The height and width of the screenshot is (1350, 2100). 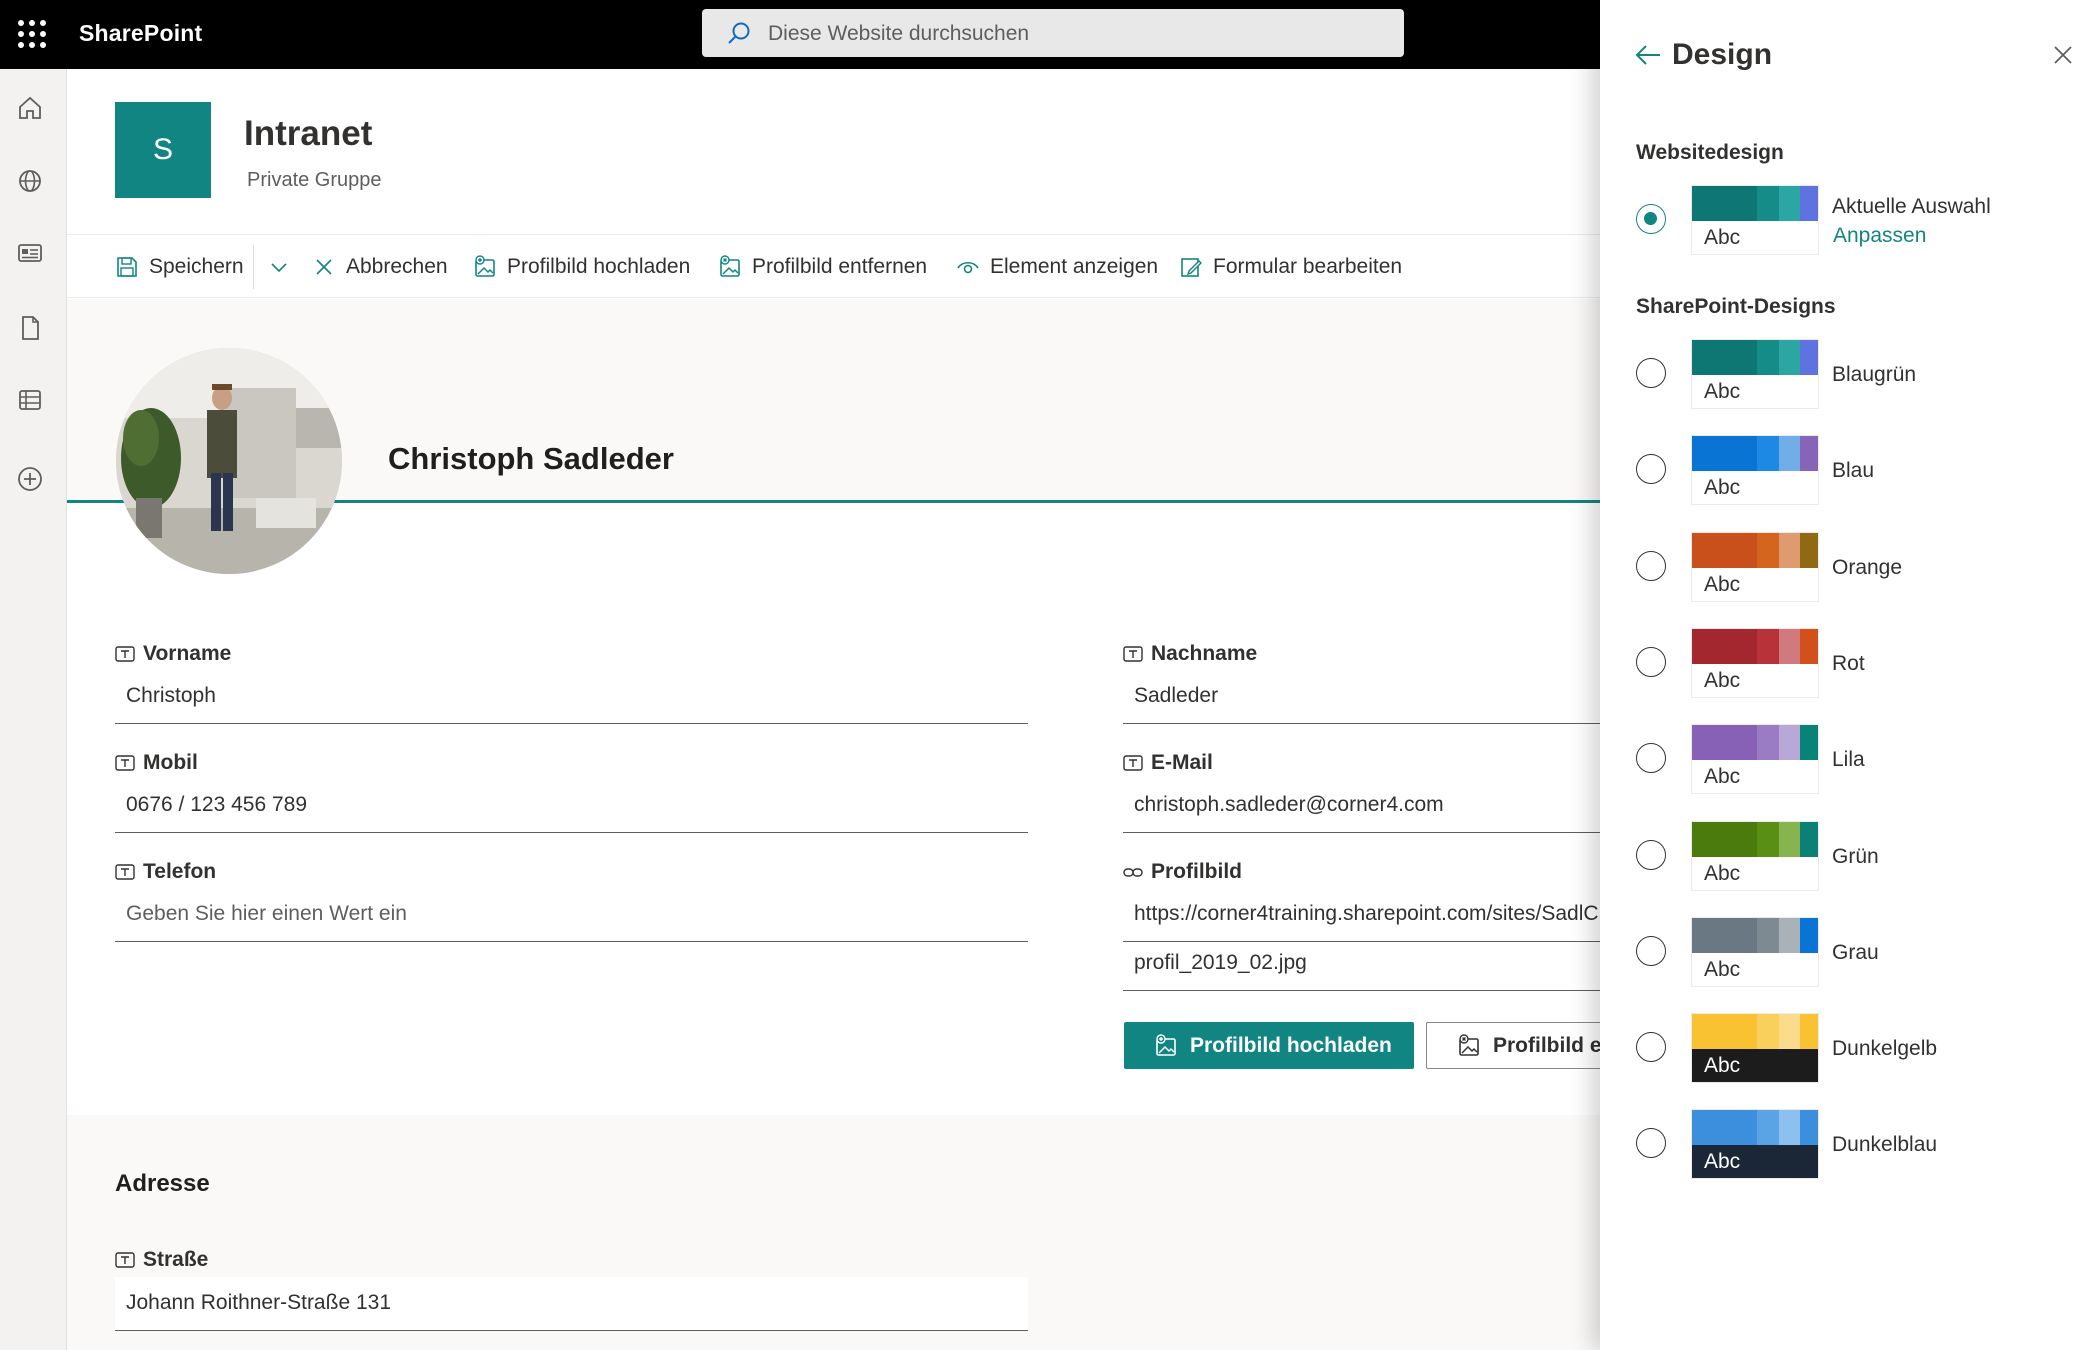 I want to click on edit-form-command: Formular bearbeiten, so click(x=1290, y=267).